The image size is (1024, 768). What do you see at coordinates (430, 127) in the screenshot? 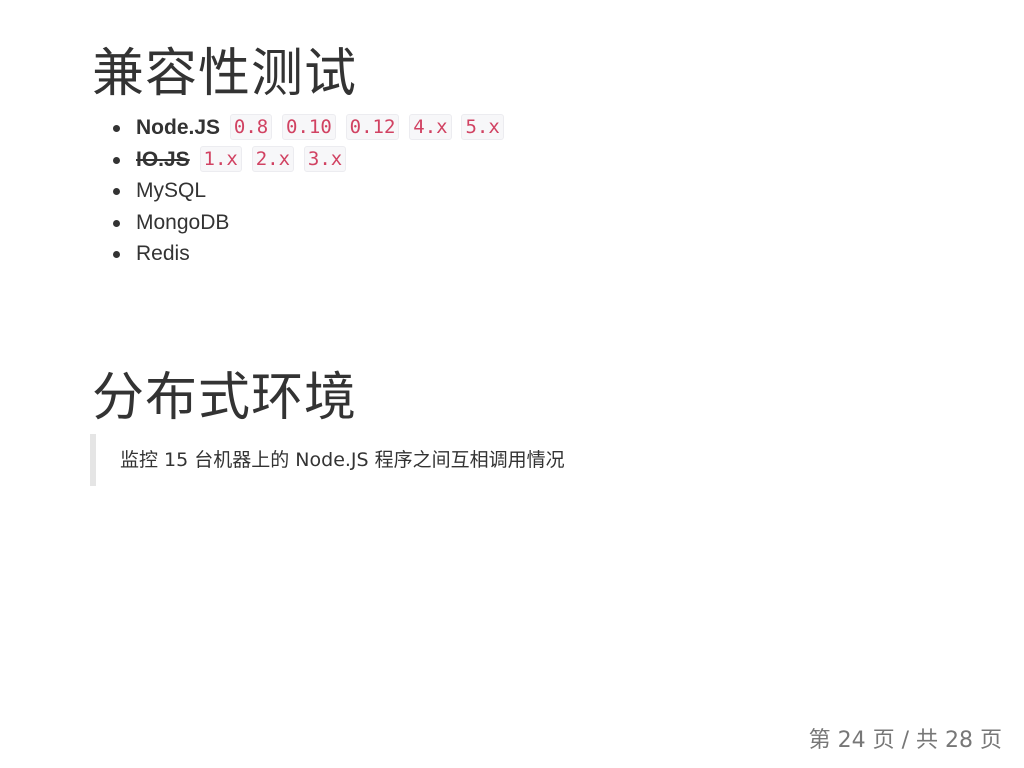
I see `version-tag: 4.x` at bounding box center [430, 127].